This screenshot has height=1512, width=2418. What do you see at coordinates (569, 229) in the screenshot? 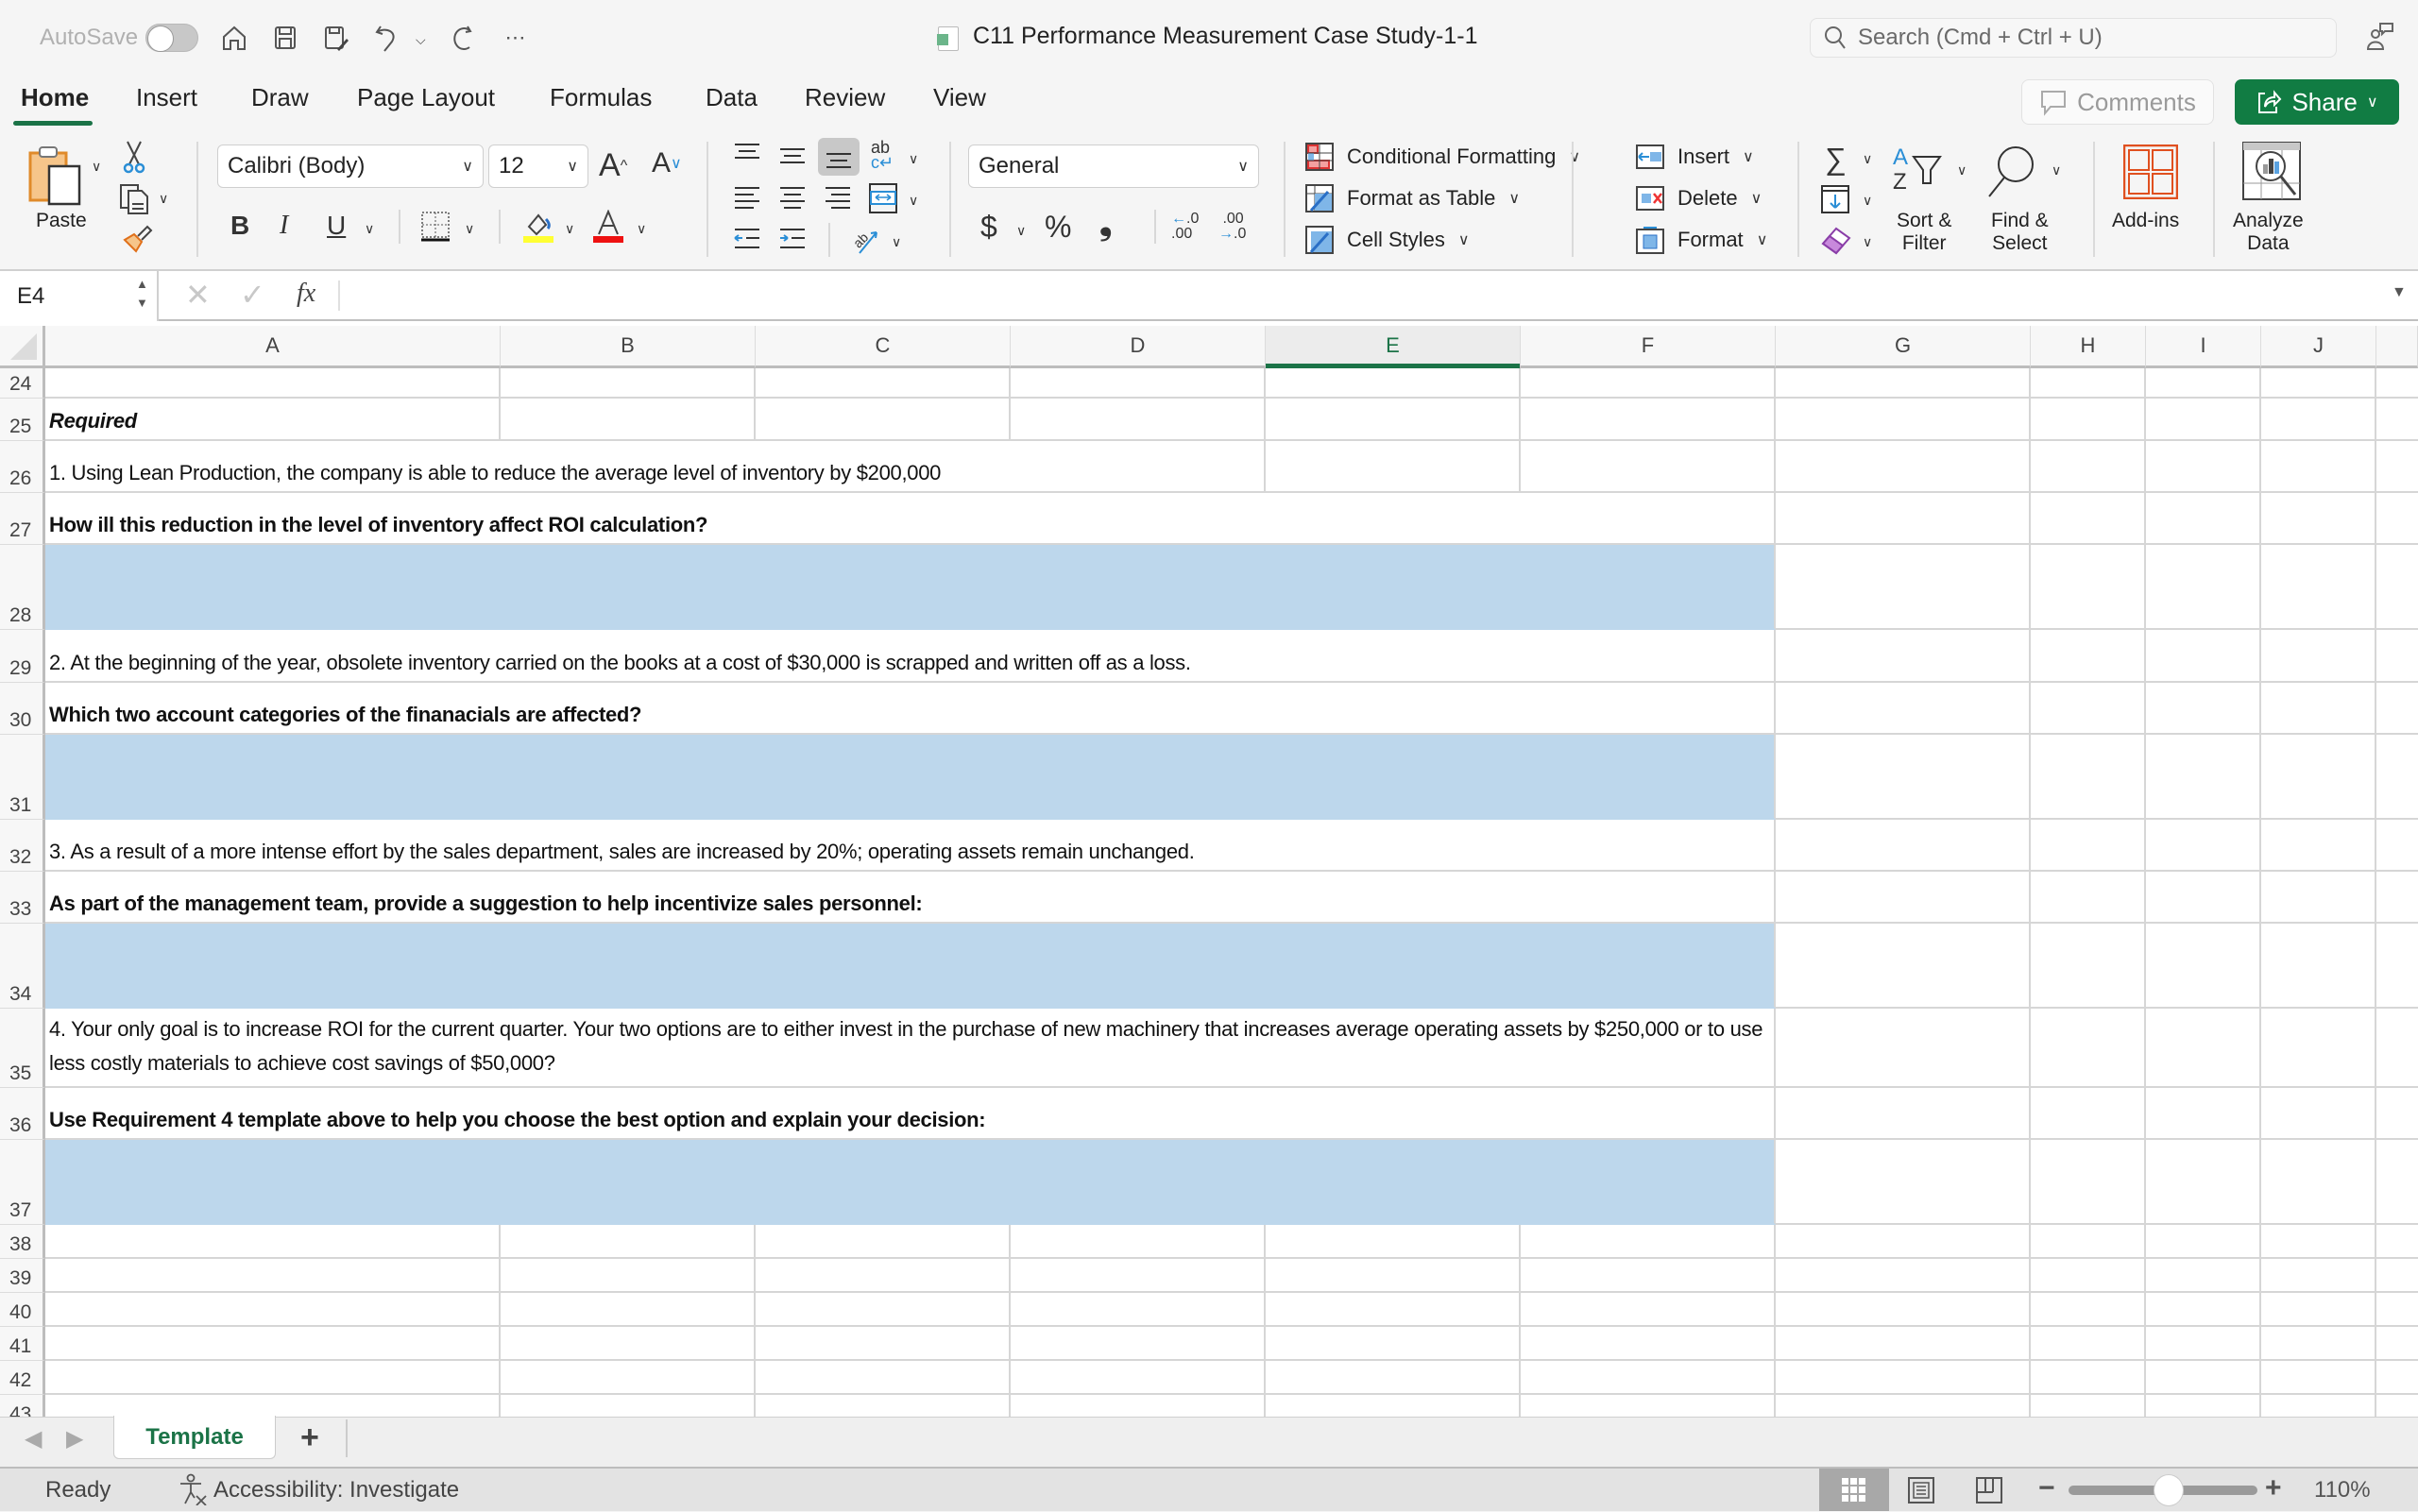
I see `fill-color-dropdown-chevron-icon: ∨` at bounding box center [569, 229].